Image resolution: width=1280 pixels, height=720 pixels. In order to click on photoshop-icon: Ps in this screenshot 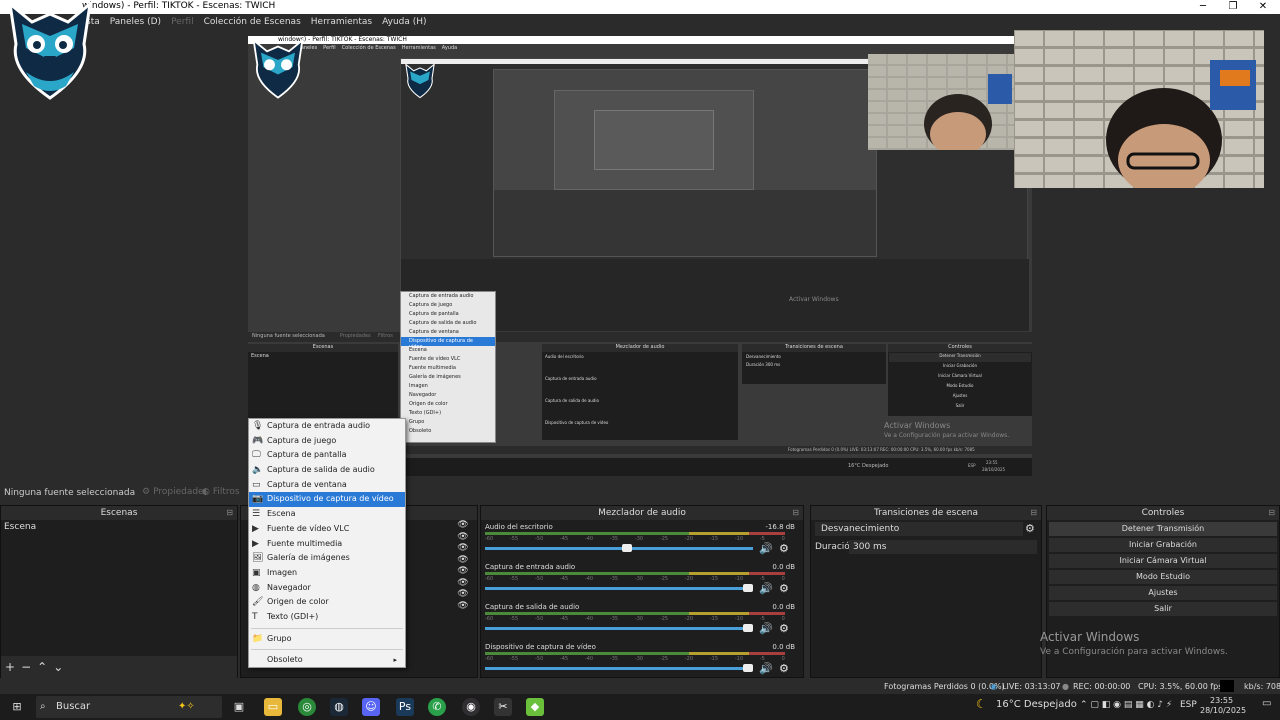, I will do `click(405, 707)`.